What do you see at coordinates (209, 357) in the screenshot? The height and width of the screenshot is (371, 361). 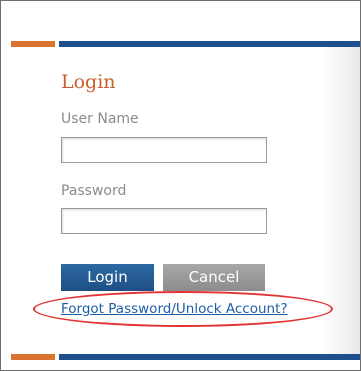 I see `bottom-accent-blue` at bounding box center [209, 357].